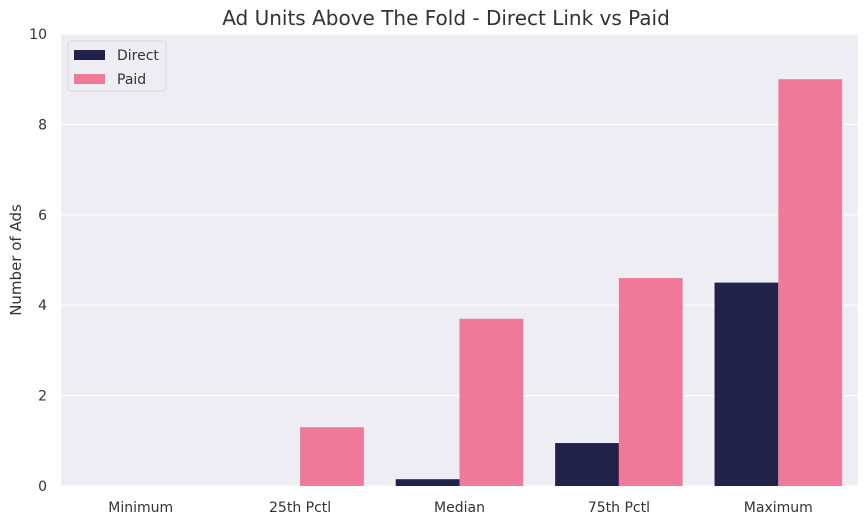 The image size is (868, 529). I want to click on legend-label: Paid, so click(131, 80).